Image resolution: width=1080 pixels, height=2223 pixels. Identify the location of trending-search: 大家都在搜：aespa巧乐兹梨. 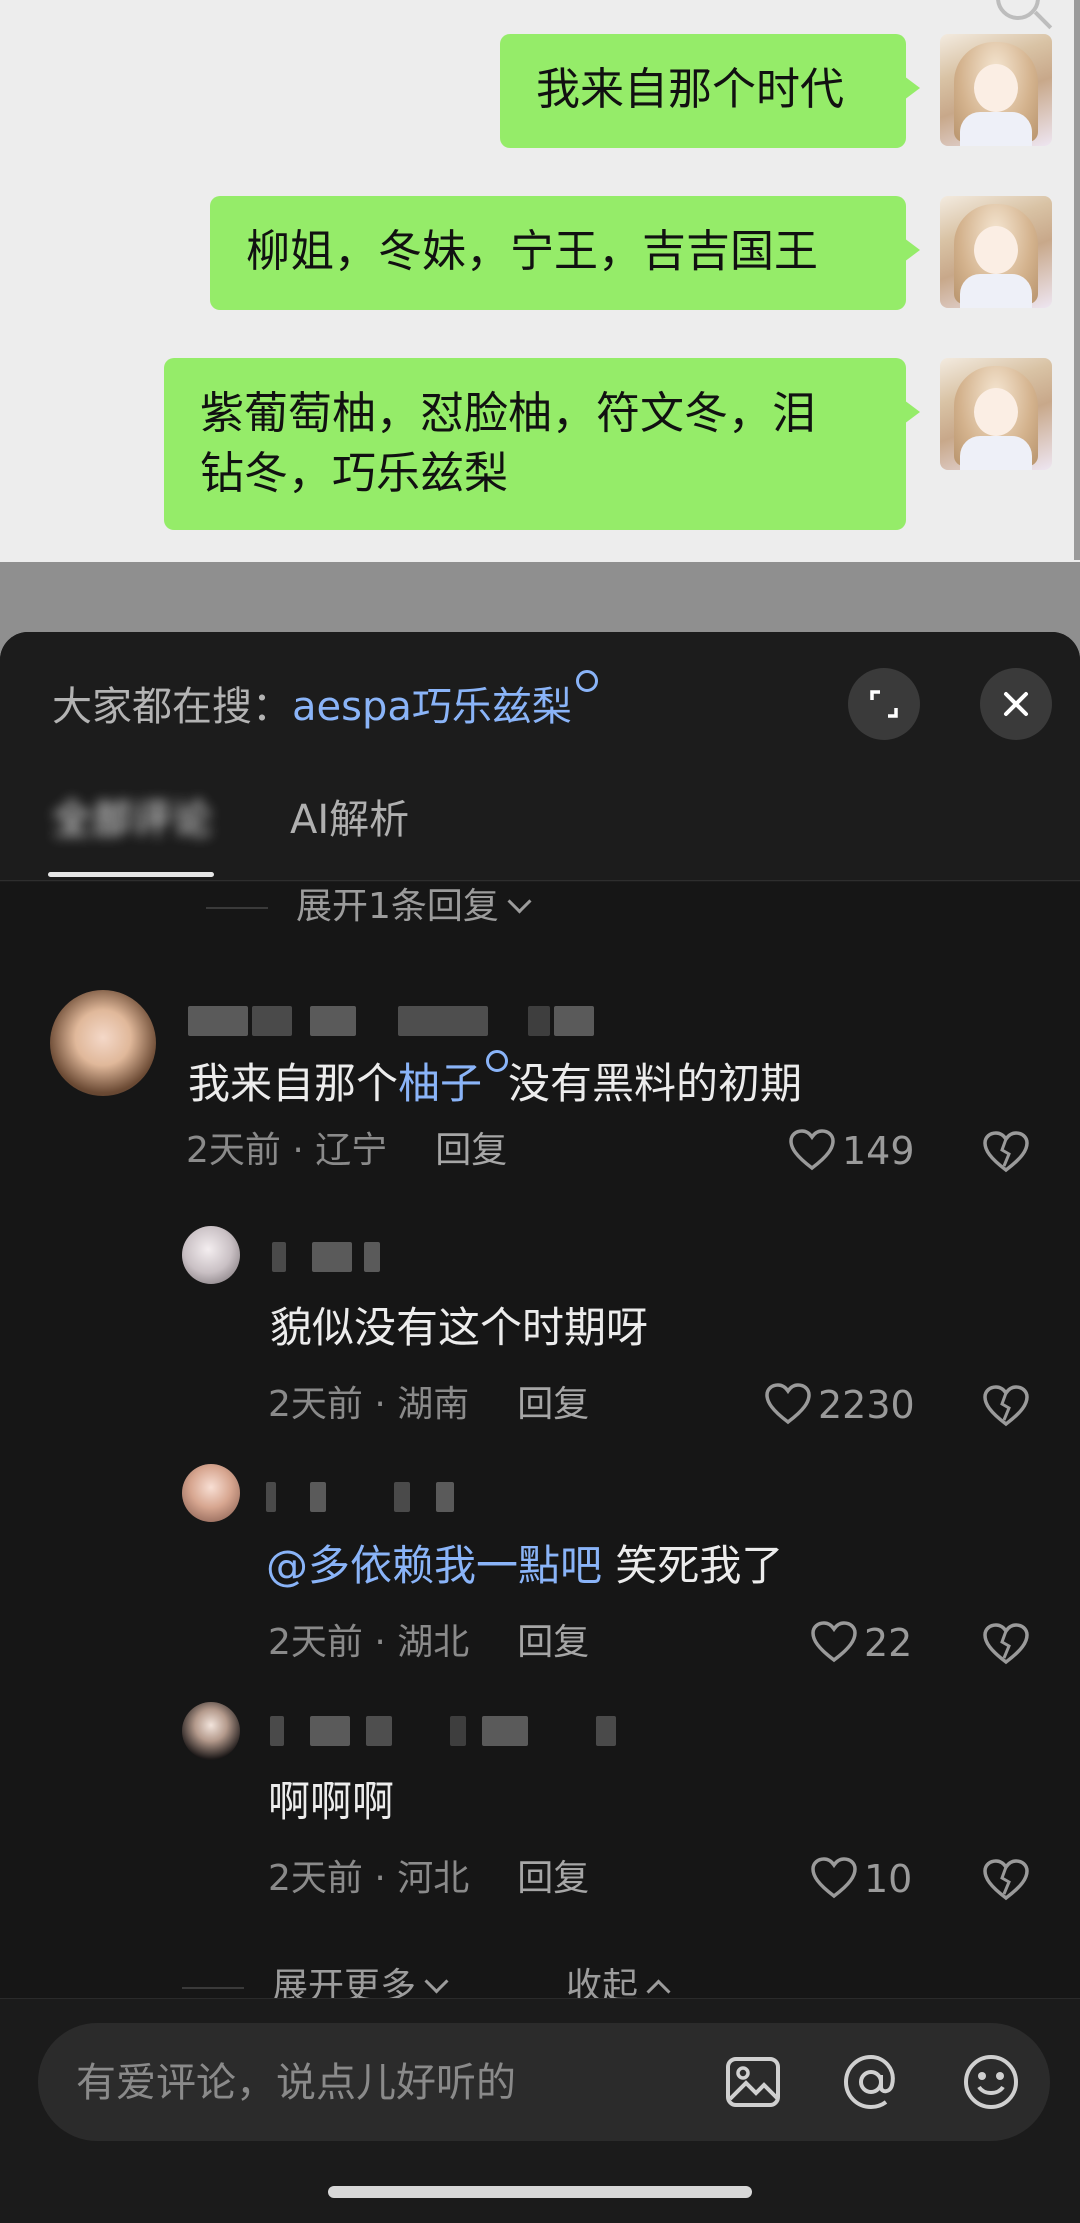
(325, 703).